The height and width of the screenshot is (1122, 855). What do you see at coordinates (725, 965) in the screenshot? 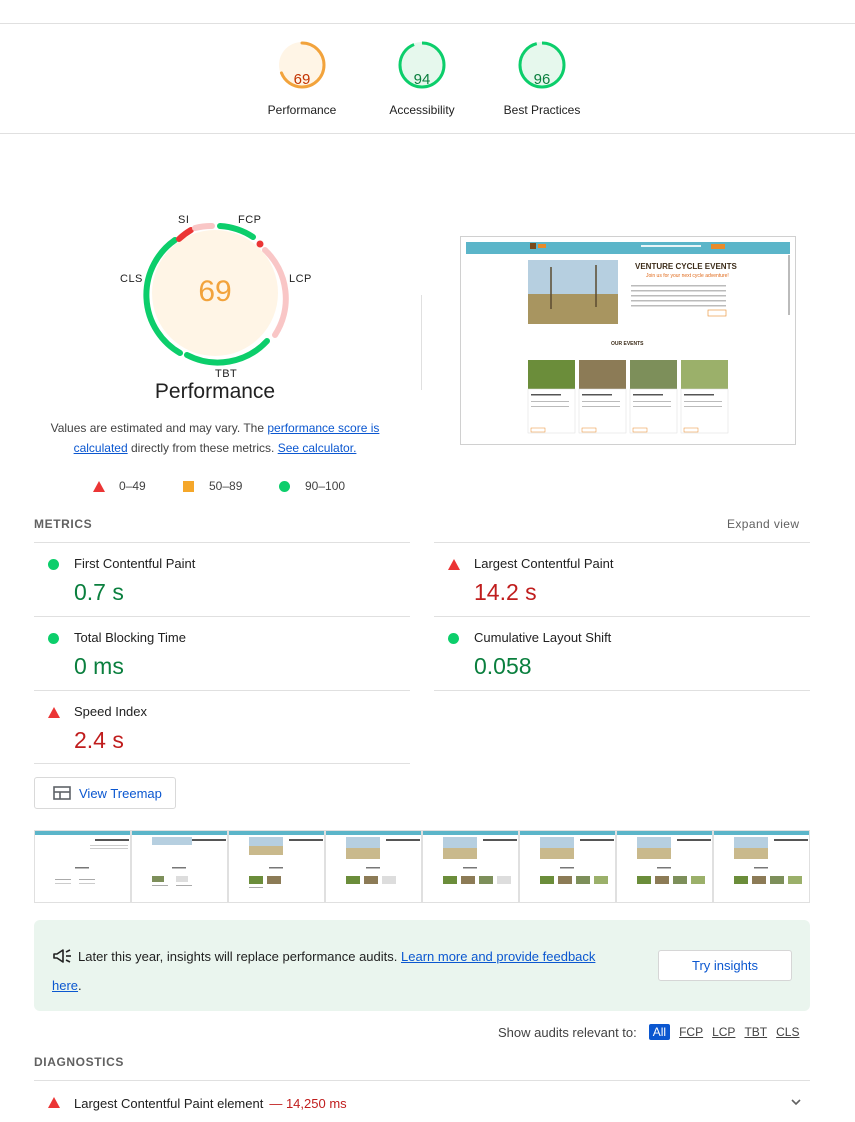
I see `try-insights-button: Try insights` at bounding box center [725, 965].